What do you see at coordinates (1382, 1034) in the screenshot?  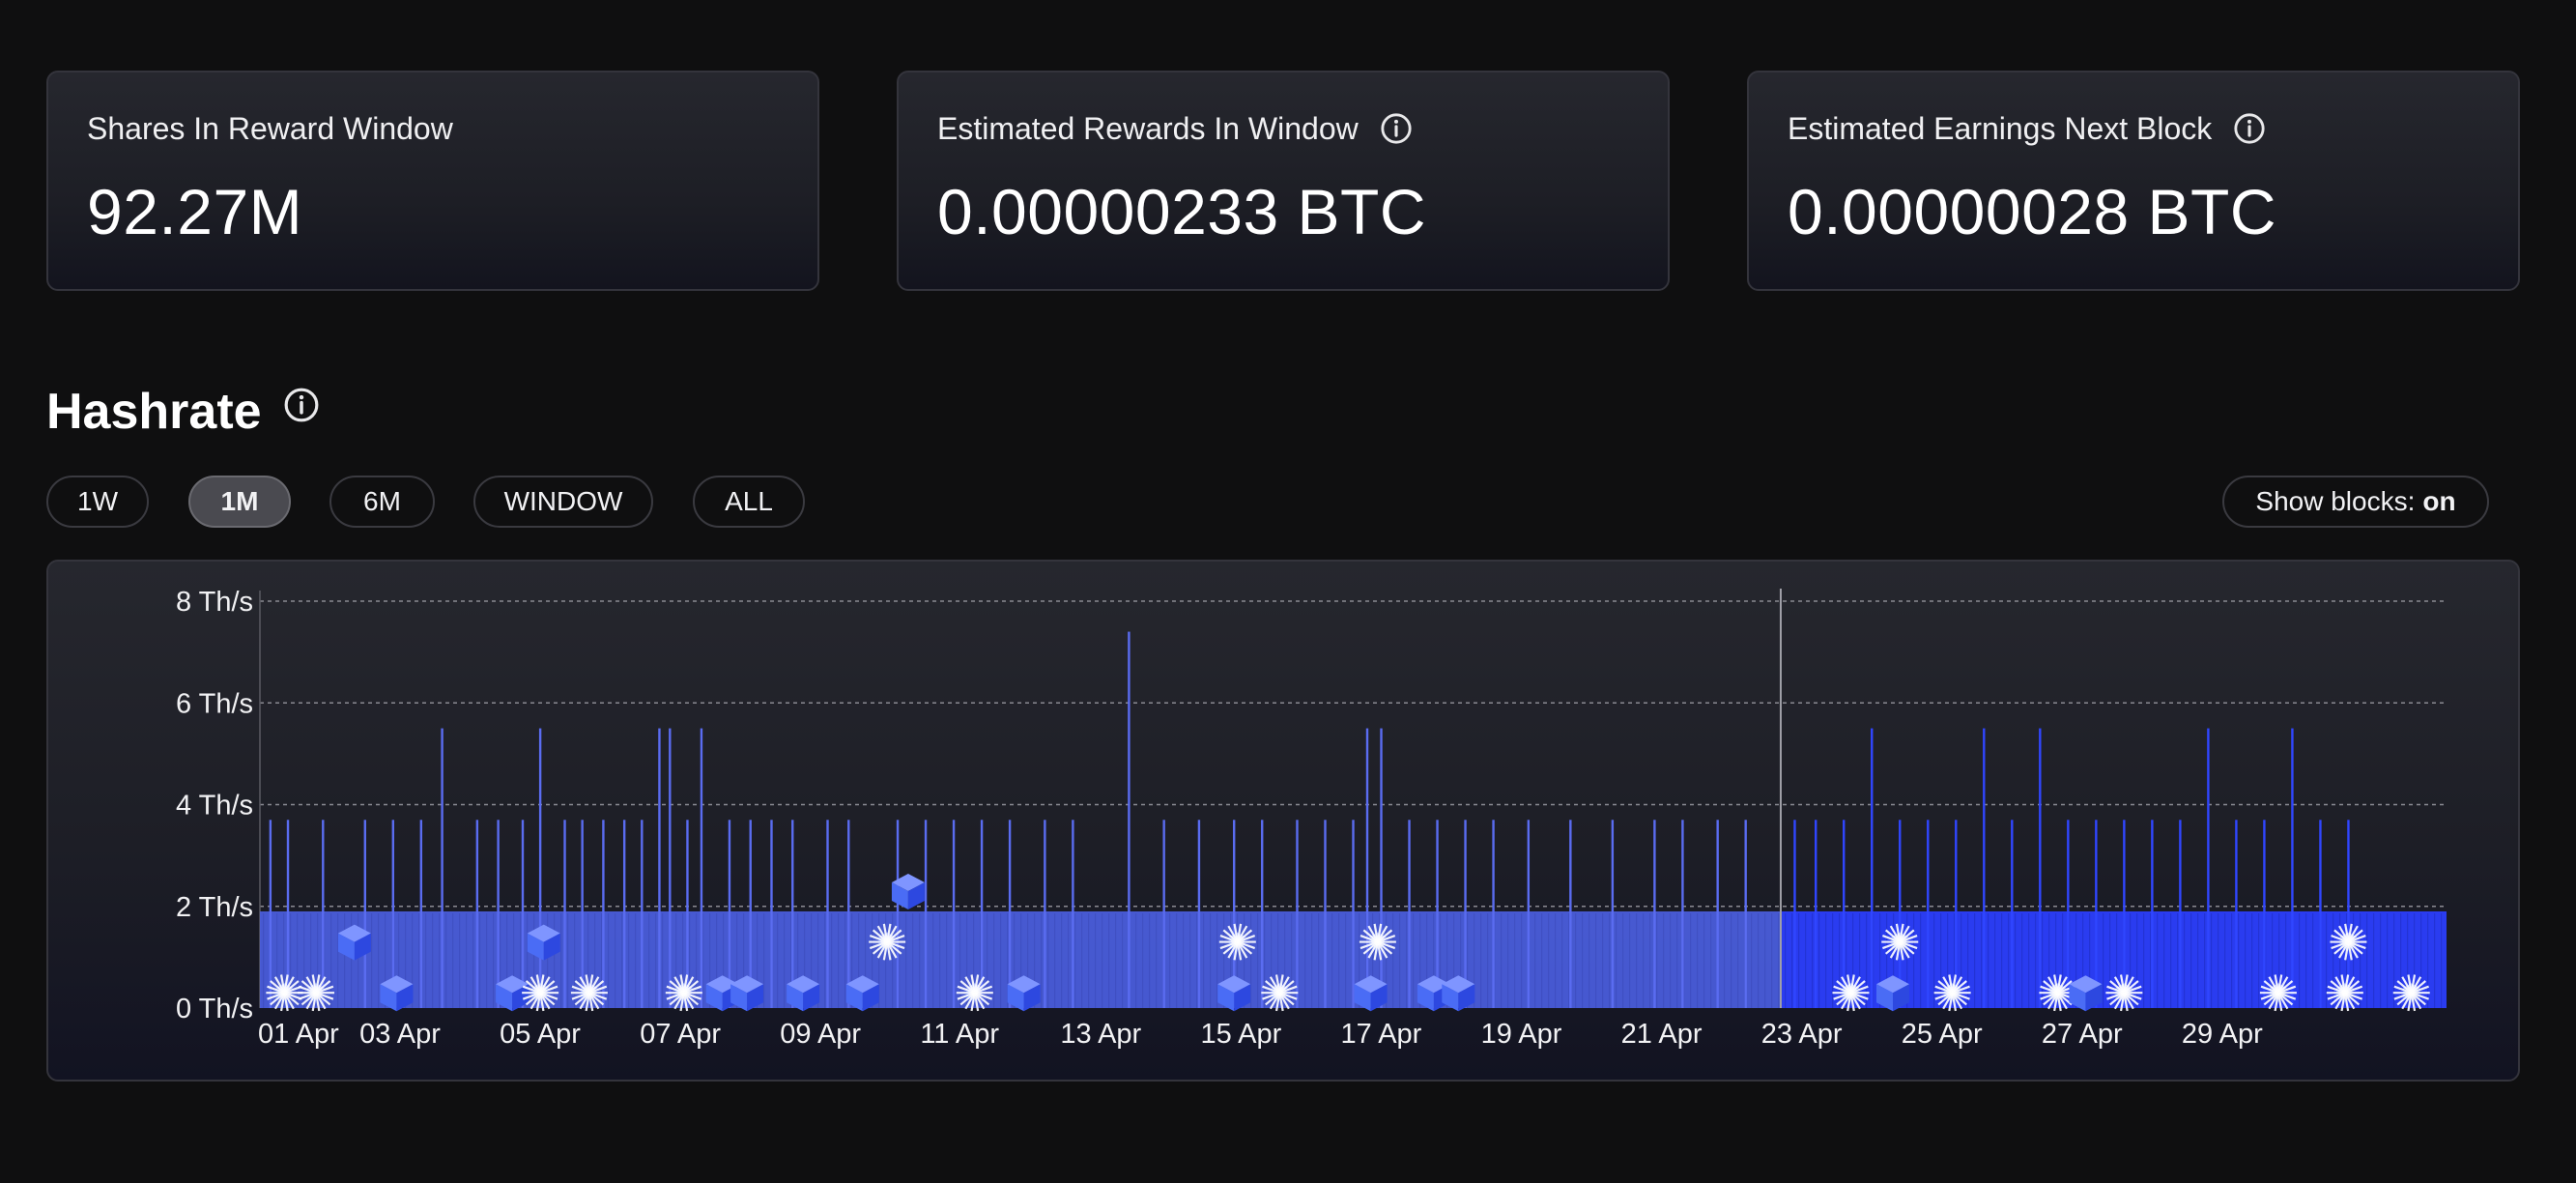 I see `x-tick-label: 17 Apr` at bounding box center [1382, 1034].